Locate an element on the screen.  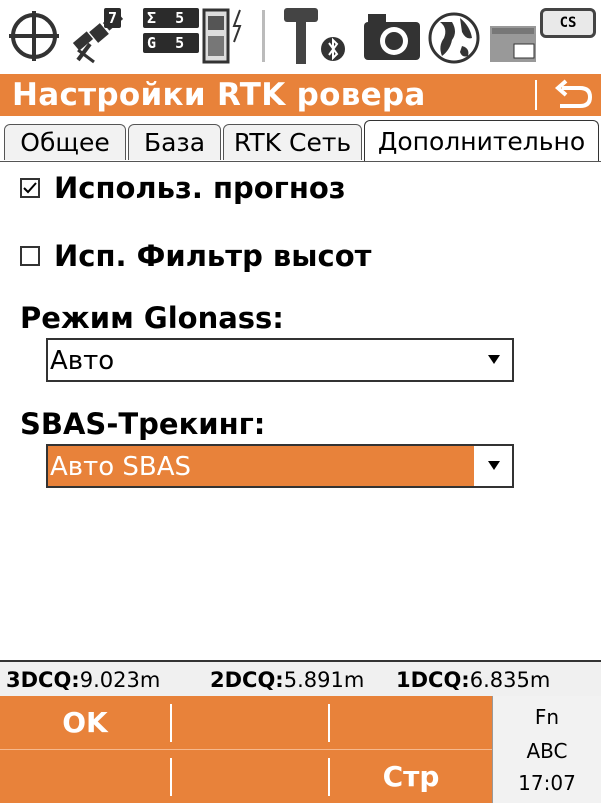
height-filter-row: Исп. Фильтр высот is located at coordinates (220, 256).